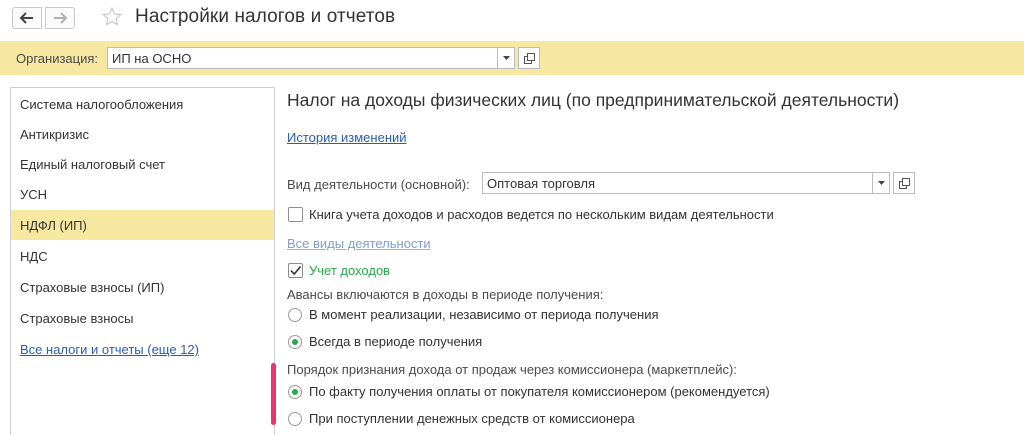 This screenshot has width=1024, height=435. What do you see at coordinates (142, 134) in the screenshot?
I see `sidebar-item-anticrisis: Антикризис` at bounding box center [142, 134].